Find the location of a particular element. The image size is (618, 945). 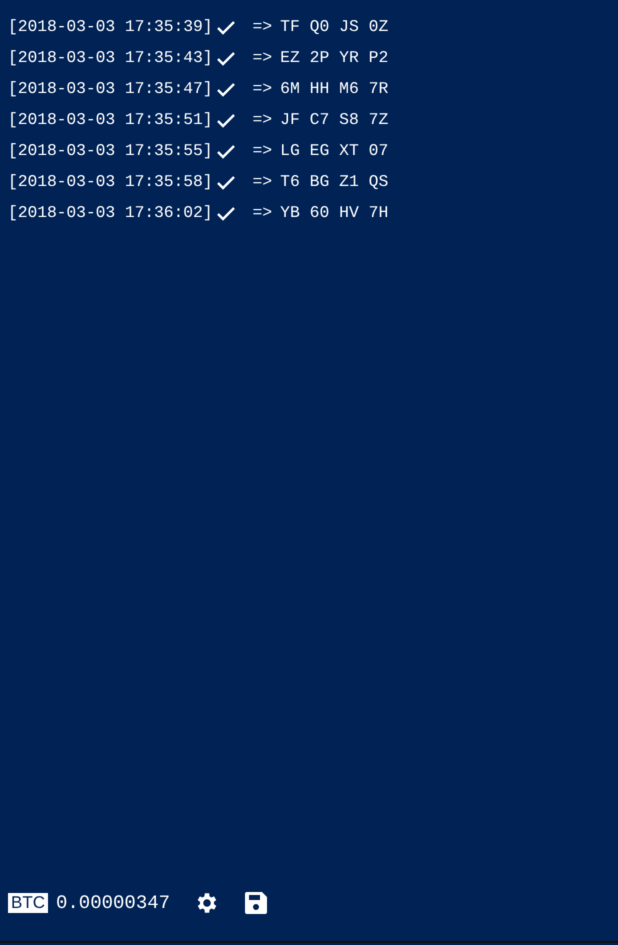

timestamp: [2018-03-03 17:35:58] is located at coordinates (110, 182).